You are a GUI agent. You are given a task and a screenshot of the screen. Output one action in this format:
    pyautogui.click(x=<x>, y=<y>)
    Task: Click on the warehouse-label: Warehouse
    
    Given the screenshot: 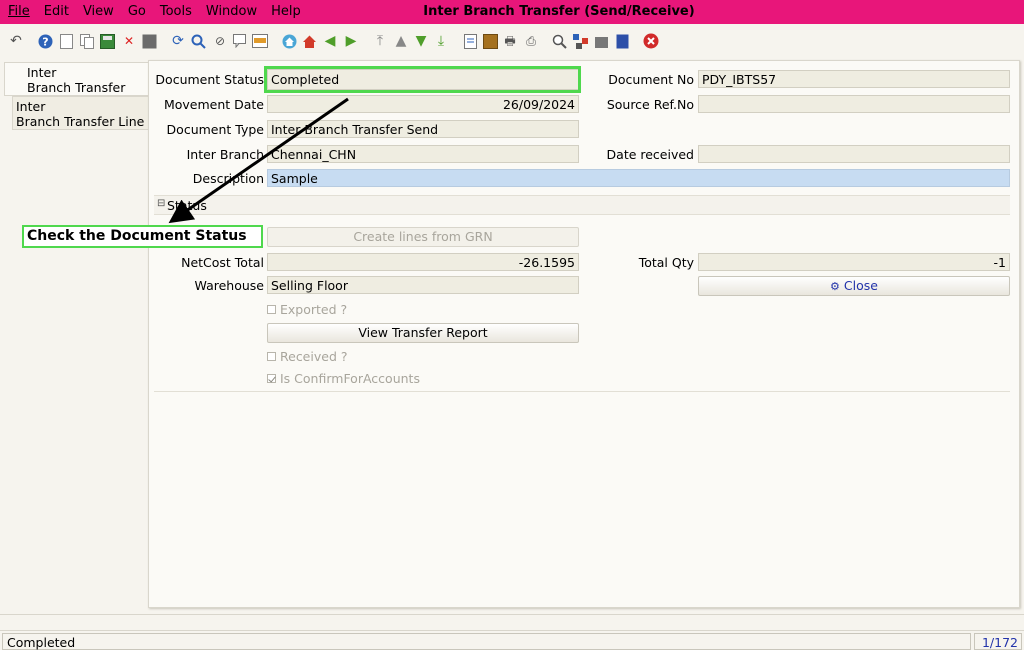 What is the action you would take?
    pyautogui.click(x=229, y=285)
    